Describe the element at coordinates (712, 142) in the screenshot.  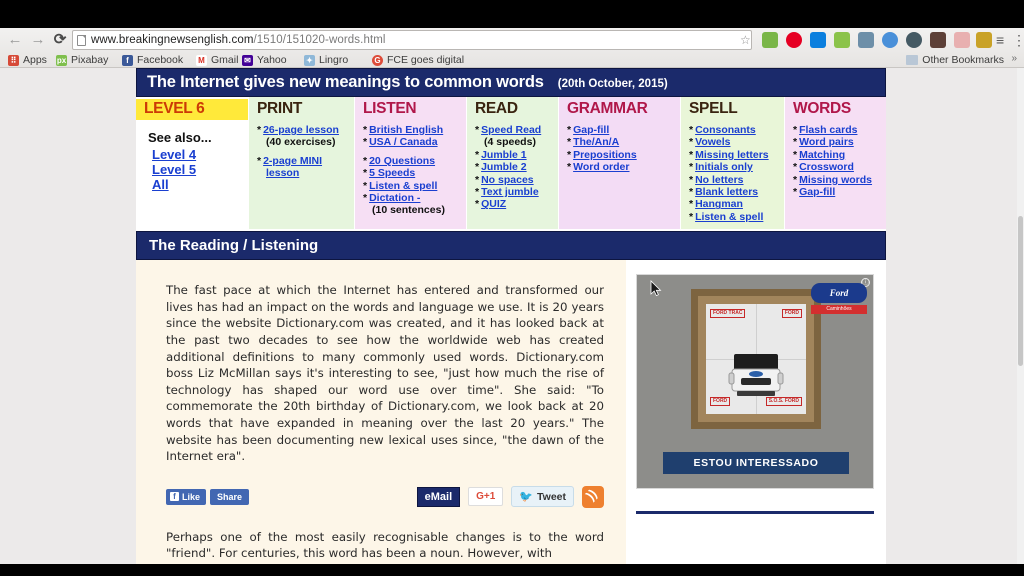
I see `link-vowels: Vowels` at that location.